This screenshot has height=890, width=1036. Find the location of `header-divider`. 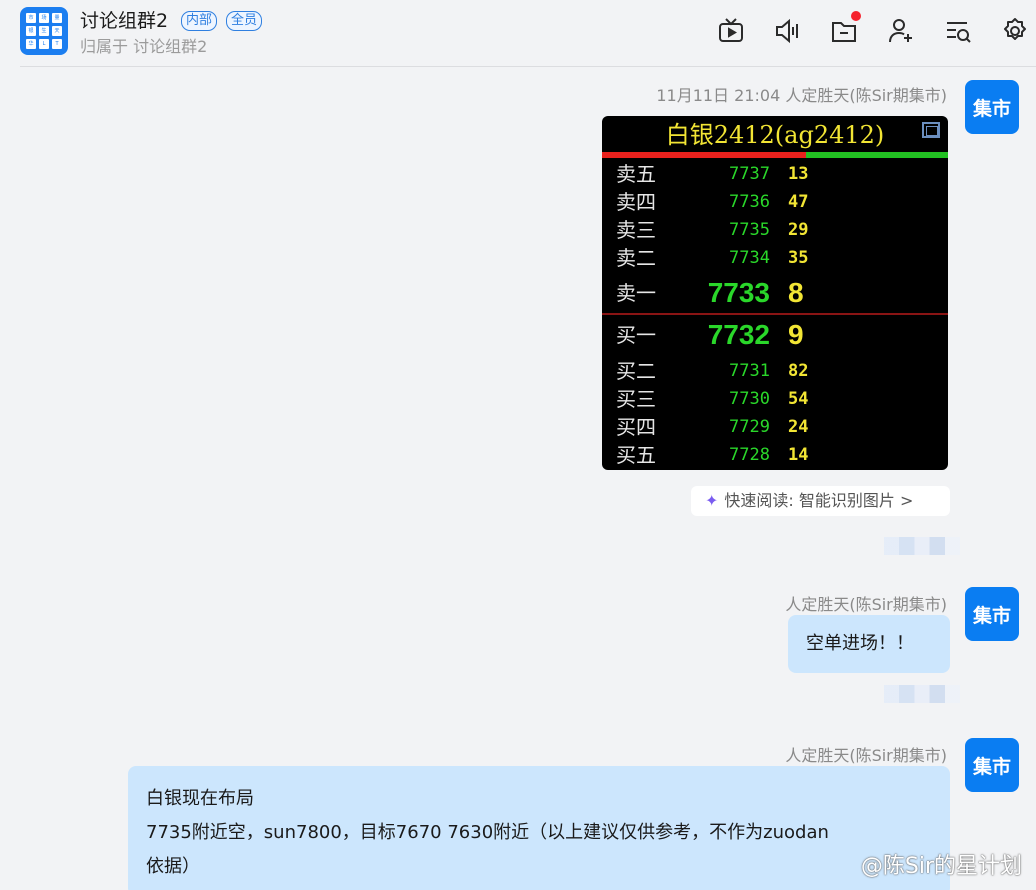

header-divider is located at coordinates (528, 66).